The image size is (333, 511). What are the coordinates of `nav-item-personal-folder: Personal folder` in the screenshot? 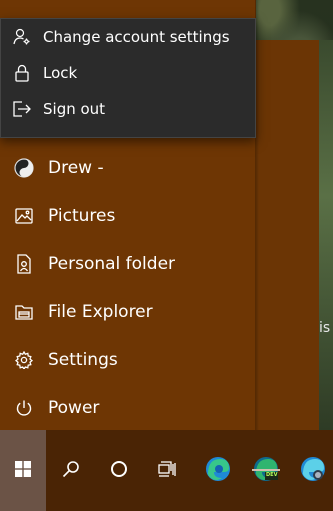 It's located at (128, 264).